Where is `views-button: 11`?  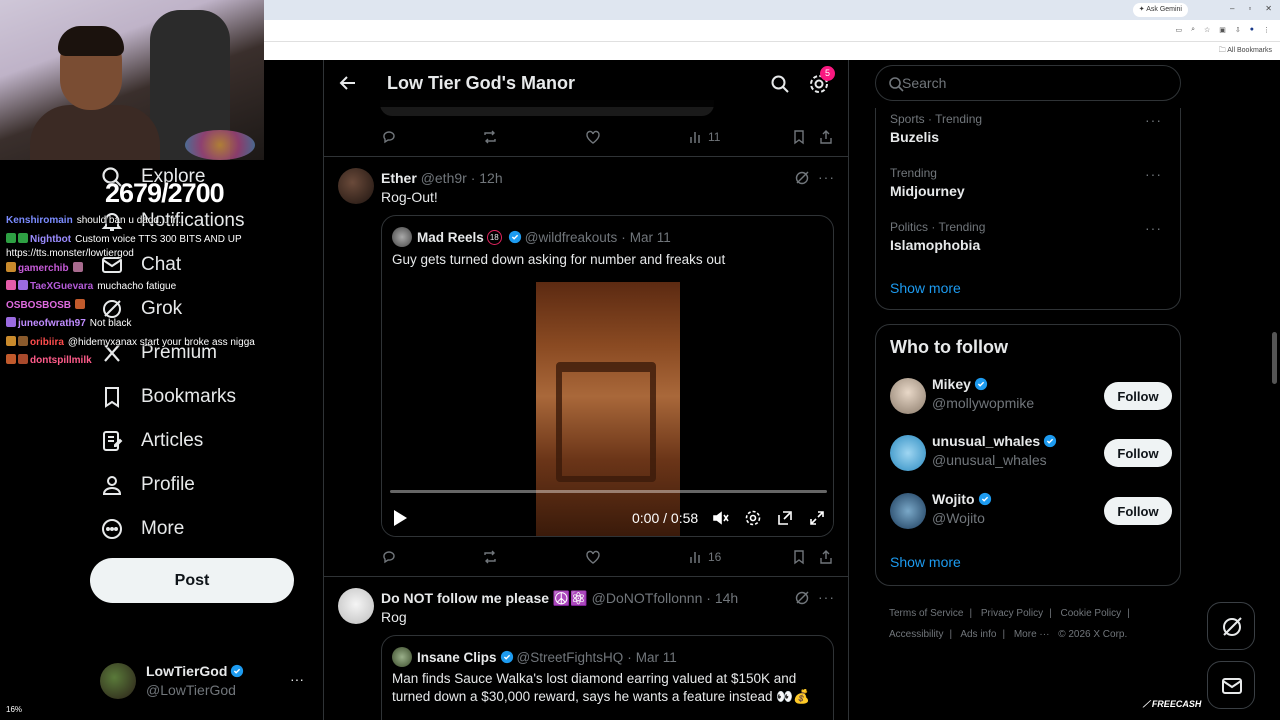
views-button: 11 is located at coordinates (704, 137).